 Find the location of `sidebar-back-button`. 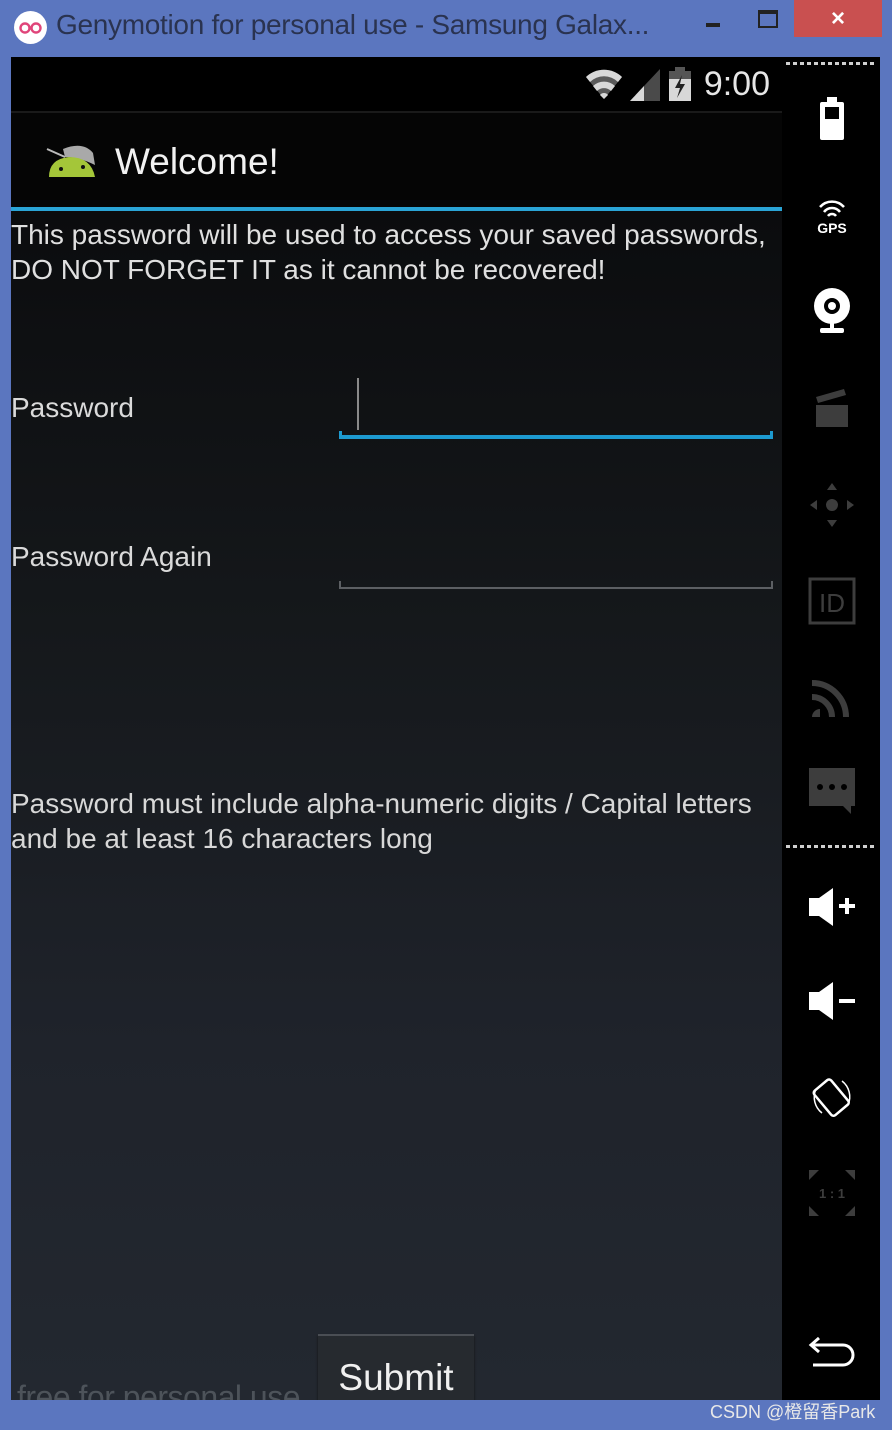

sidebar-back-button is located at coordinates (832, 1353).